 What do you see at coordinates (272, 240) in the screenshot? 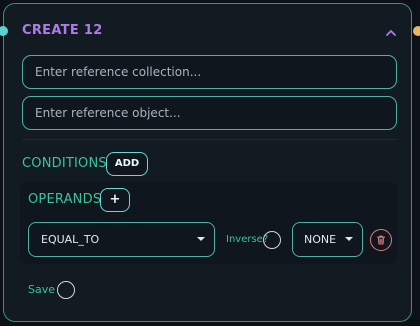
I see `inverse-toggle` at bounding box center [272, 240].